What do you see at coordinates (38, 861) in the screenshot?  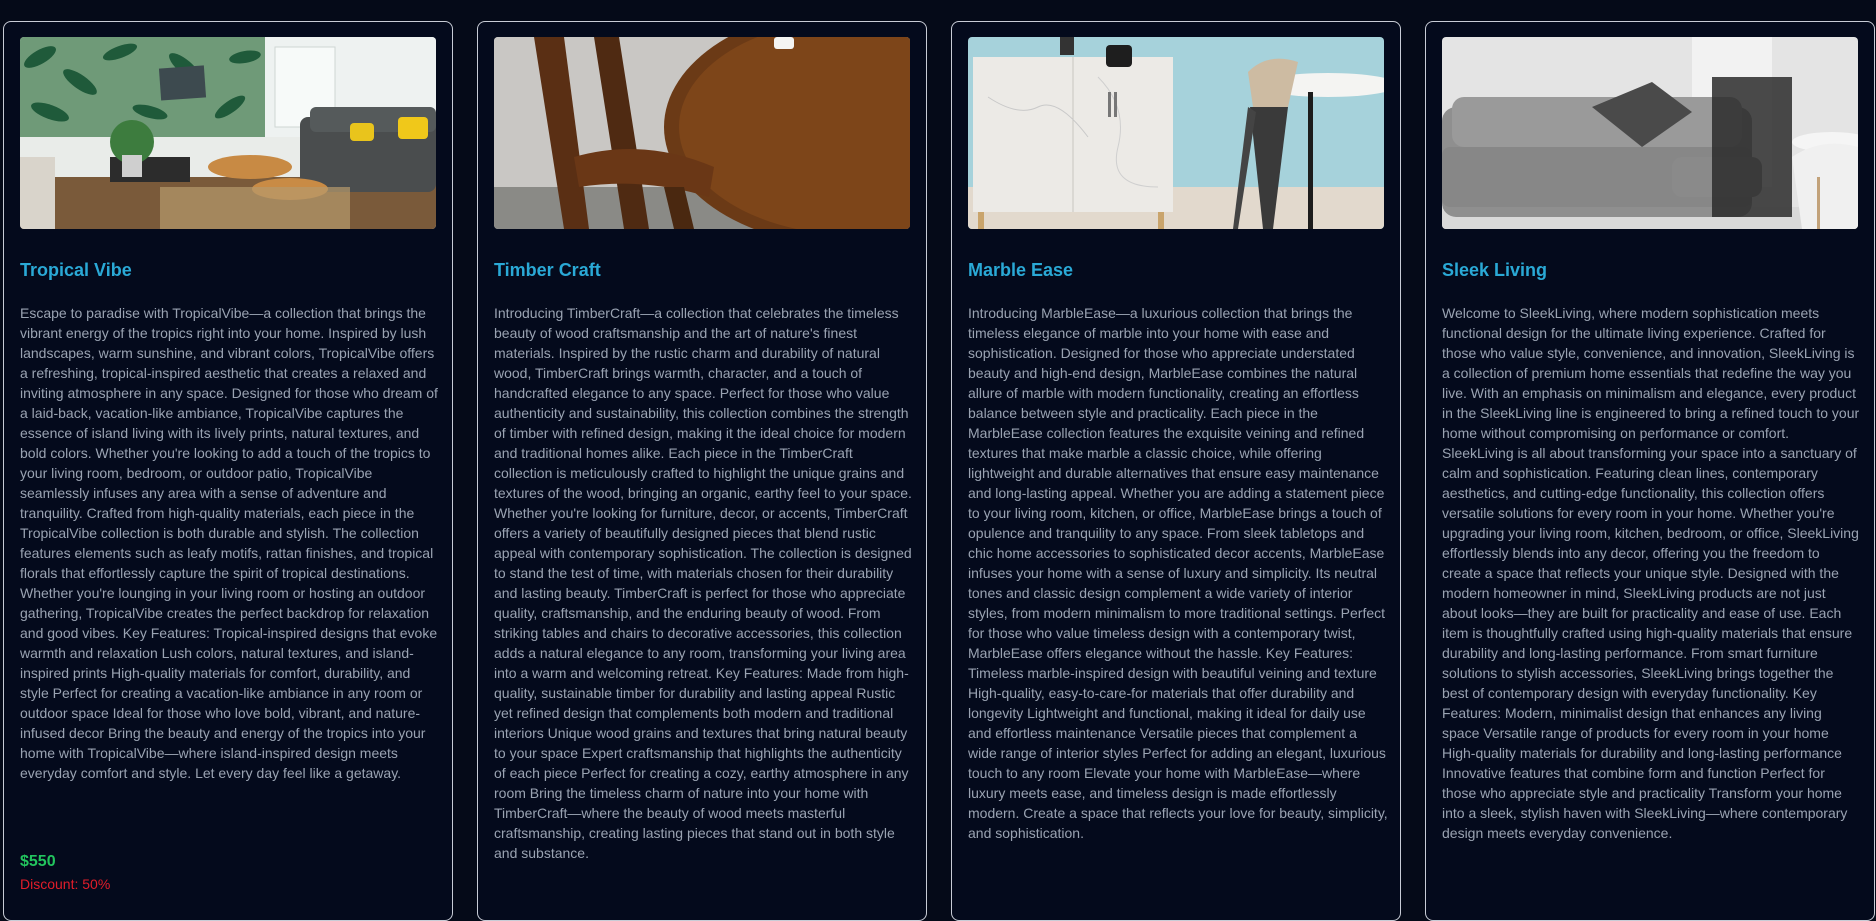 I see `product-price: $550` at bounding box center [38, 861].